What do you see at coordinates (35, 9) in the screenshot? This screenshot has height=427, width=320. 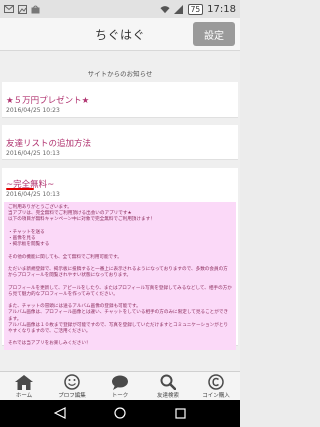 I see `bag-icon` at bounding box center [35, 9].